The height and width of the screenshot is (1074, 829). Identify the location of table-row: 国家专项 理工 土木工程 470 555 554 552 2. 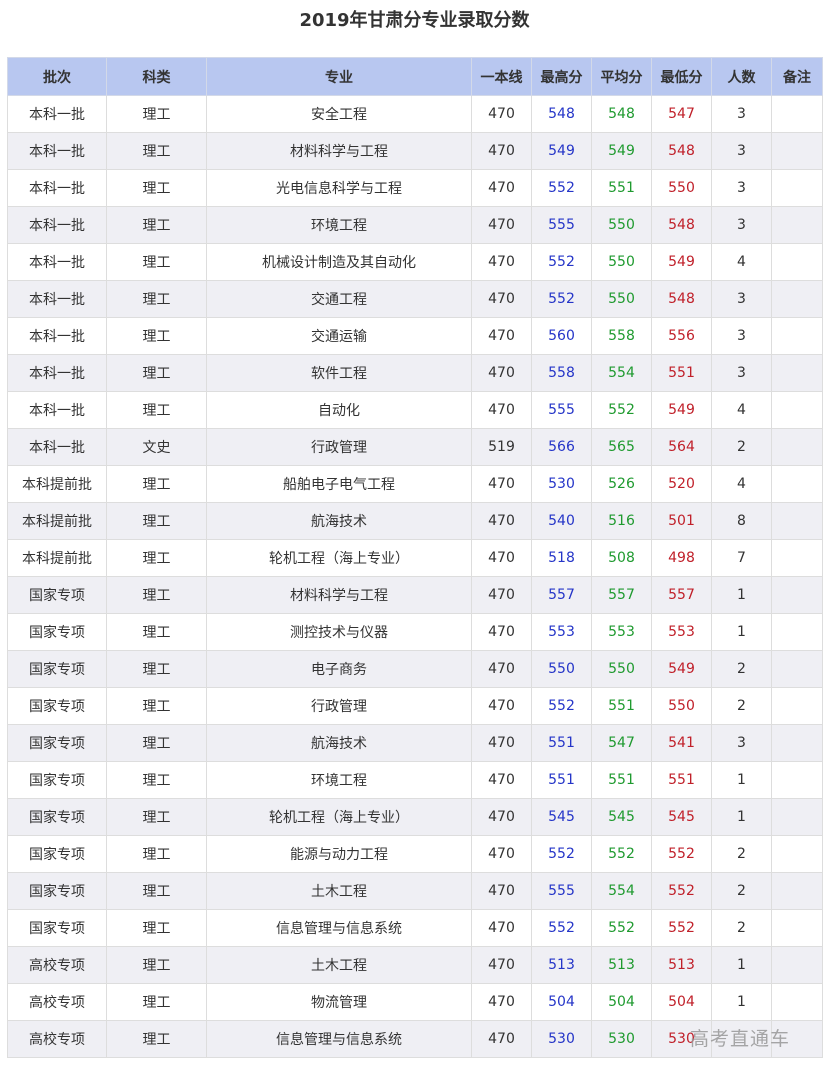
(415, 891).